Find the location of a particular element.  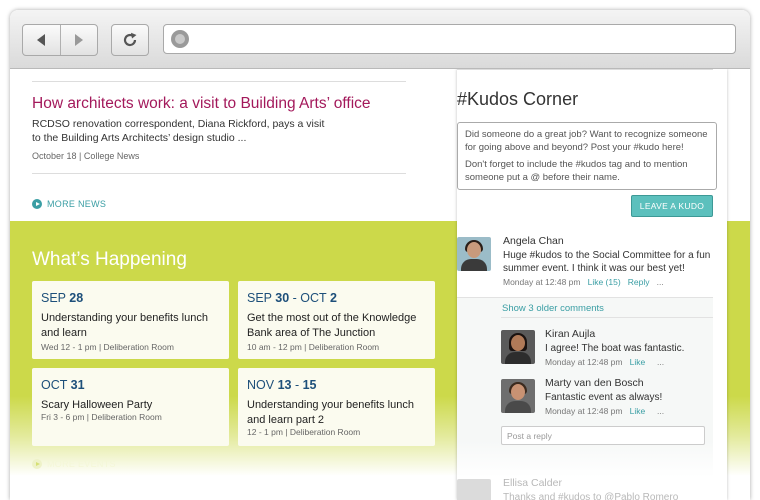

reply-text: I agree! The boat was fantastic. is located at coordinates (615, 348).